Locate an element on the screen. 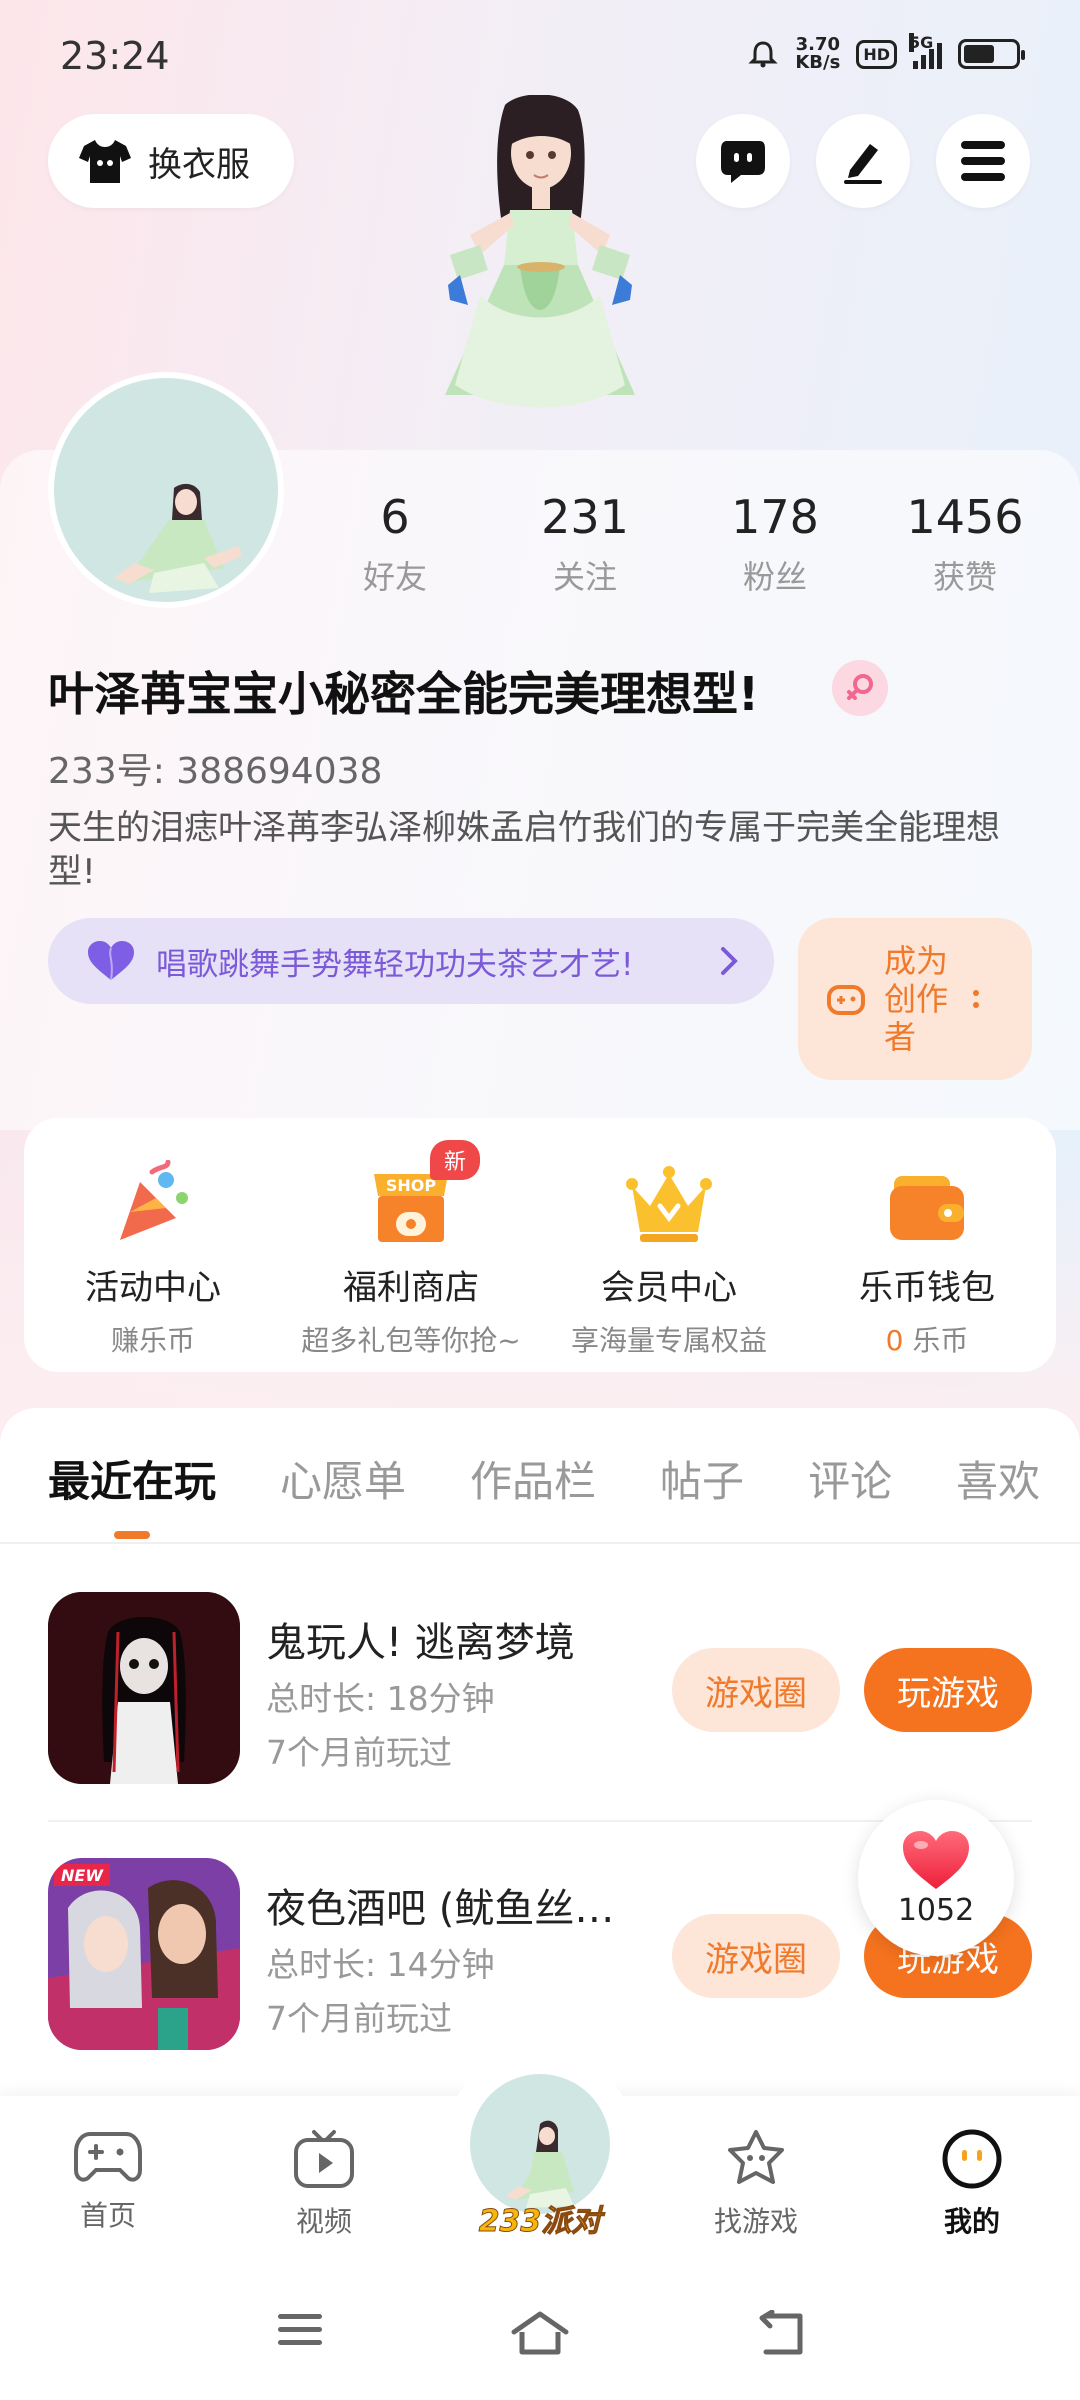  face-icon is located at coordinates (972, 2159).